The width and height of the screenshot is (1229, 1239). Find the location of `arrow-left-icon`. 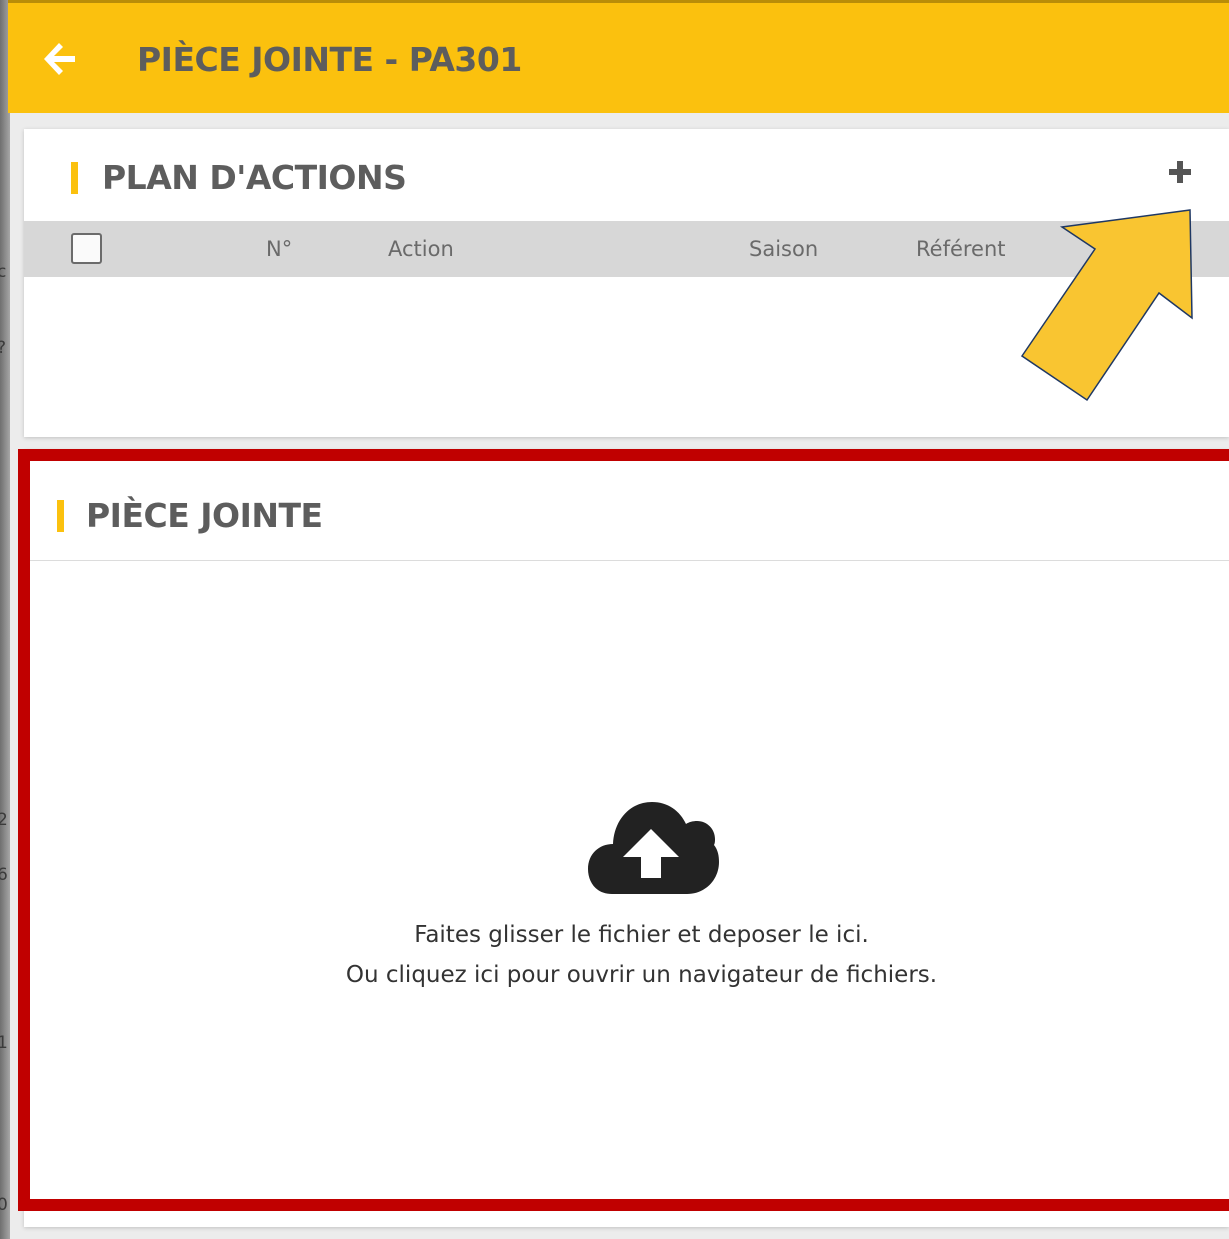

arrow-left-icon is located at coordinates (59, 59).